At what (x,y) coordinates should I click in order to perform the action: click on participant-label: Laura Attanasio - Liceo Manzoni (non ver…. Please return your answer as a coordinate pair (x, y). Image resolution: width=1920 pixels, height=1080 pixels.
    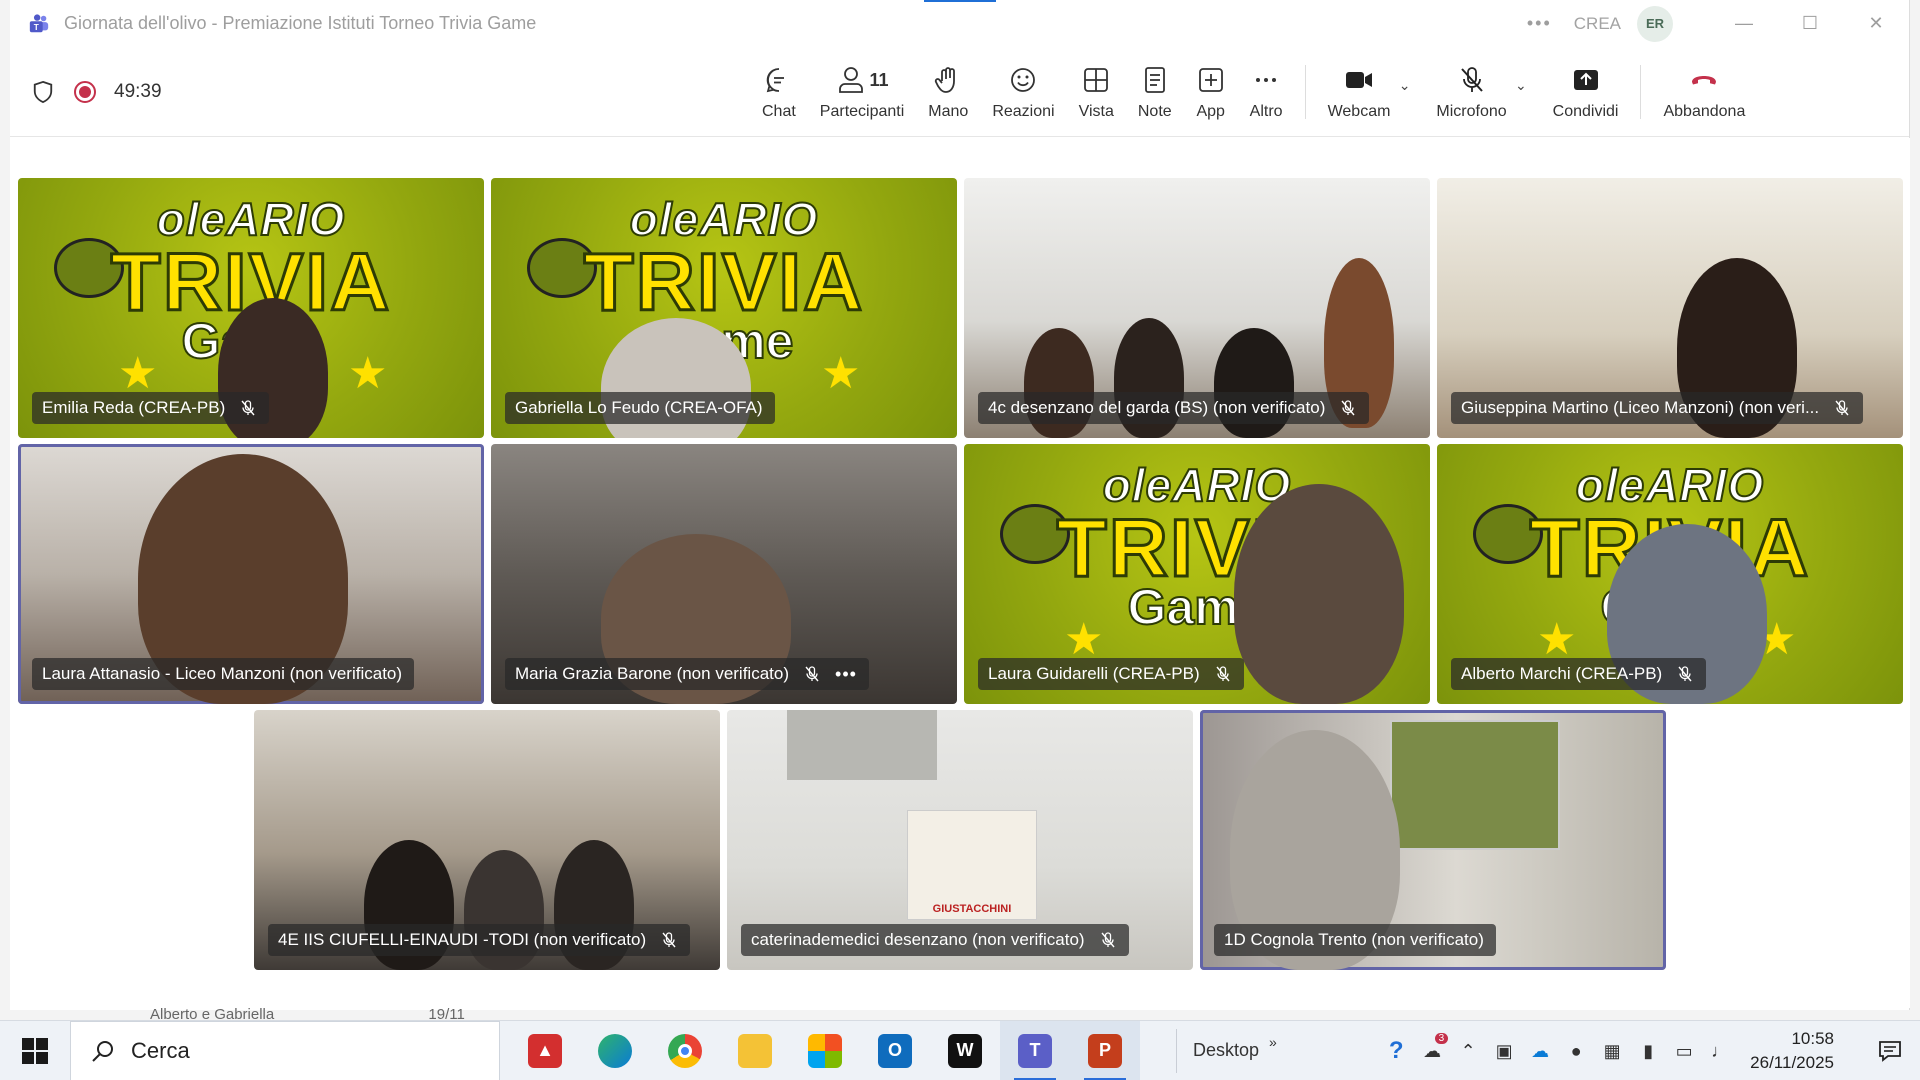
    Looking at the image, I should click on (223, 674).